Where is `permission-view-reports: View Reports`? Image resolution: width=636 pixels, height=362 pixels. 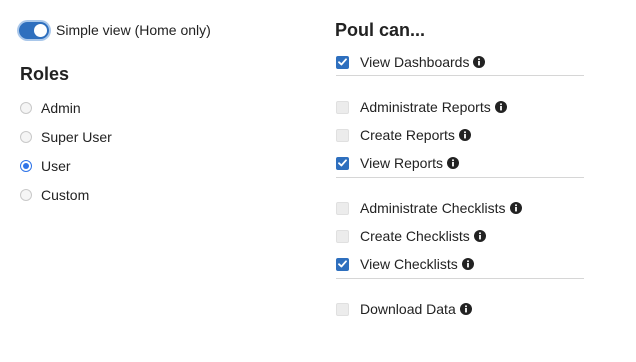 permission-view-reports: View Reports is located at coordinates (398, 163).